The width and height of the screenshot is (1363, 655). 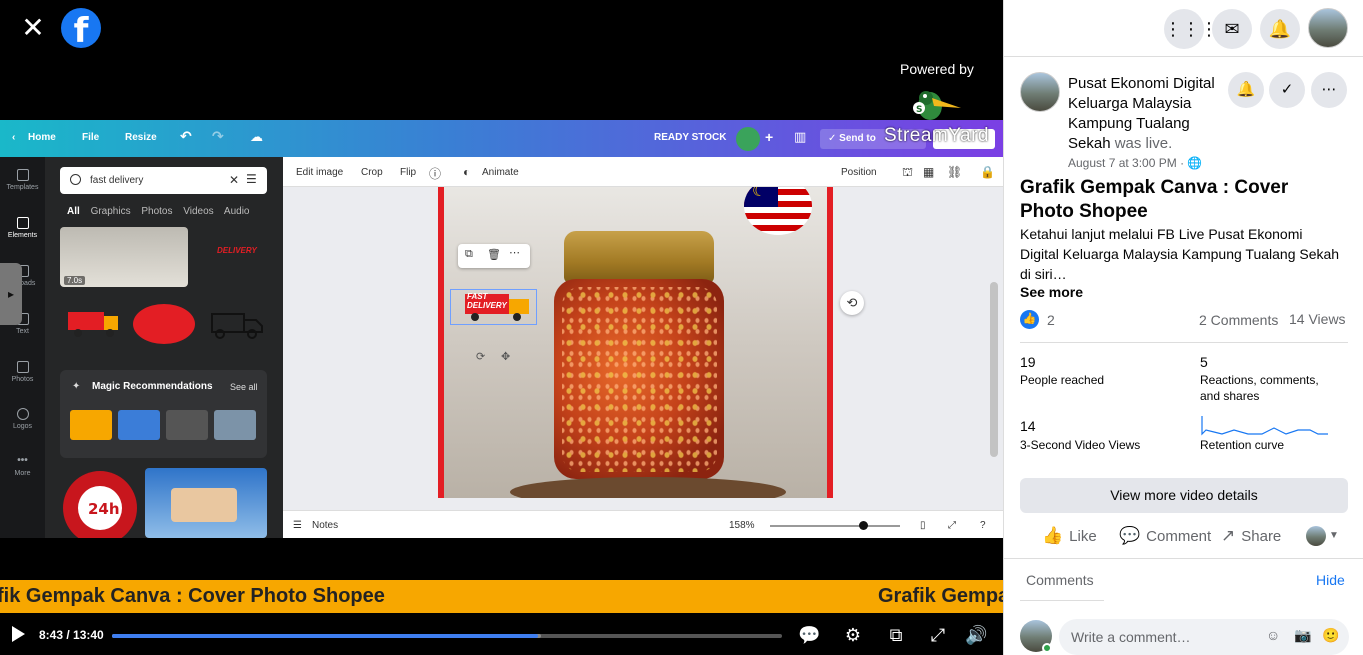 What do you see at coordinates (1334, 535) in the screenshot?
I see `chevron-down-icon: ▼` at bounding box center [1334, 535].